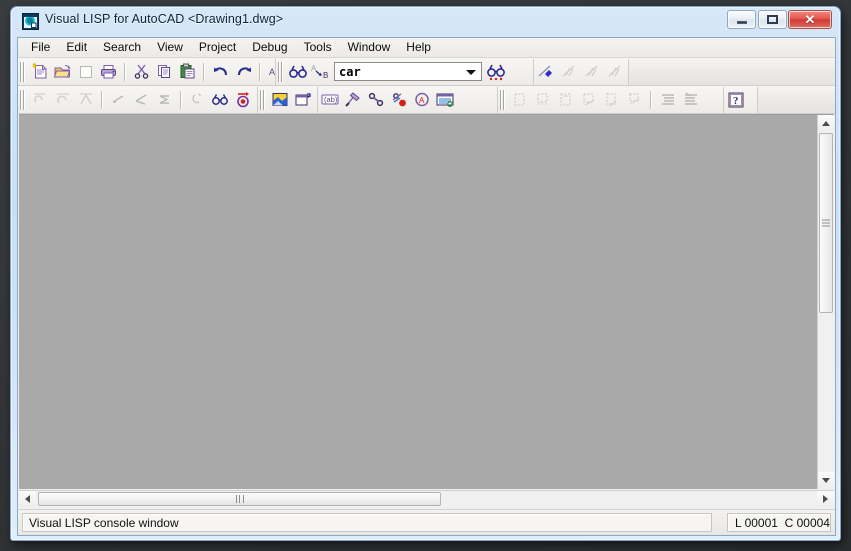 The image size is (851, 551). What do you see at coordinates (187, 72) in the screenshot?
I see `paste-clipboard-icon` at bounding box center [187, 72].